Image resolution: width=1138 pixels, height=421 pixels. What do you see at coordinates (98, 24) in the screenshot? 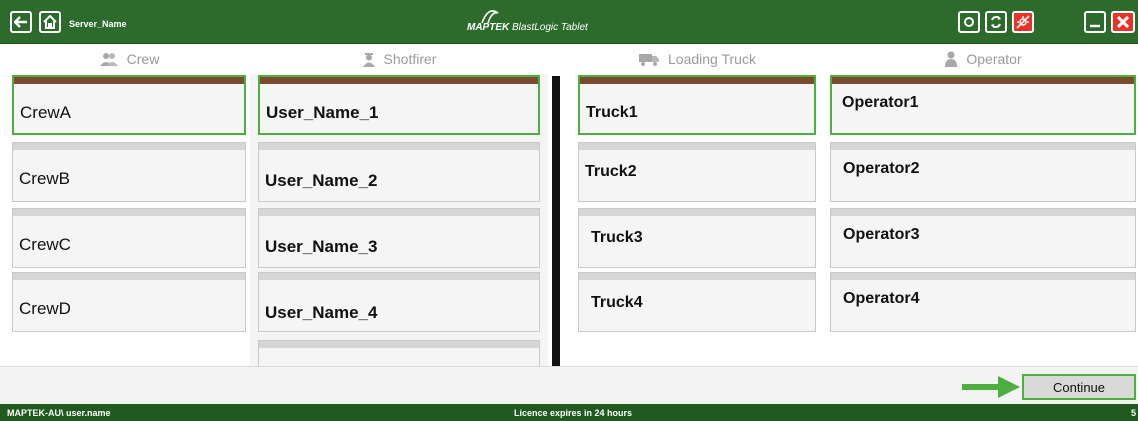
I see `server-name: Server_Name` at bounding box center [98, 24].